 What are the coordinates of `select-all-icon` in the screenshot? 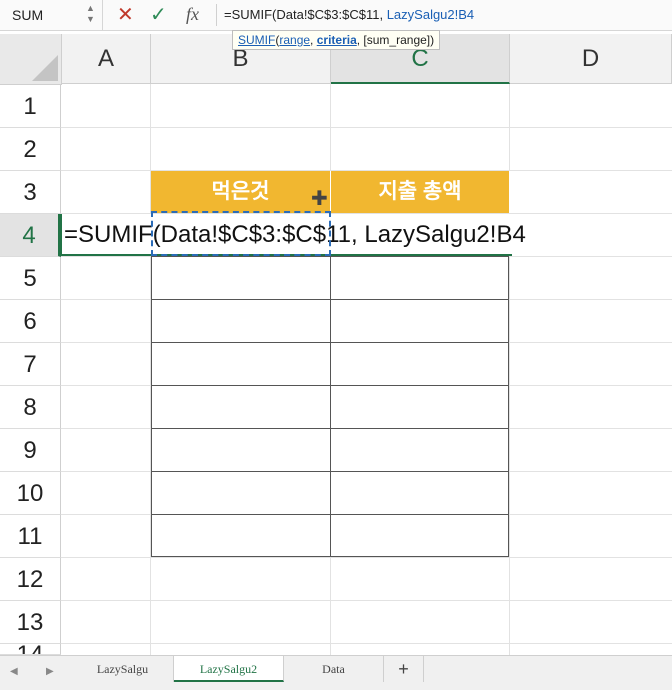 It's located at (45, 68).